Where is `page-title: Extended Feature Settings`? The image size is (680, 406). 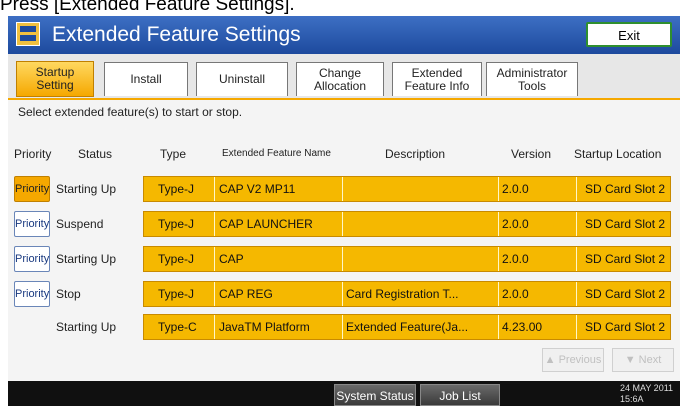
page-title: Extended Feature Settings is located at coordinates (176, 34).